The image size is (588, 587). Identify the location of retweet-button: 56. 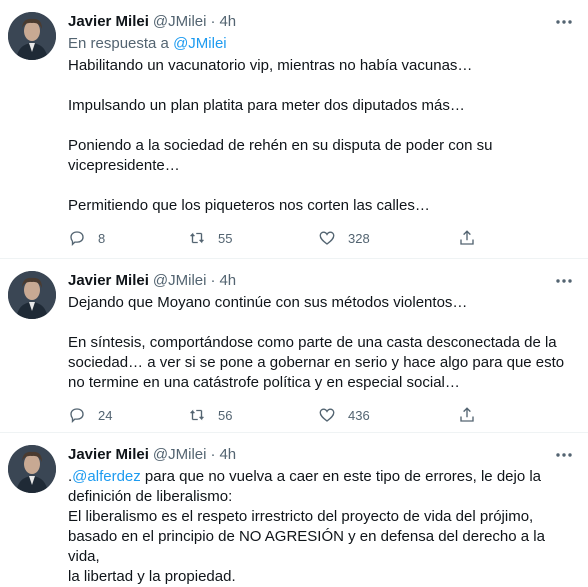
(238, 415).